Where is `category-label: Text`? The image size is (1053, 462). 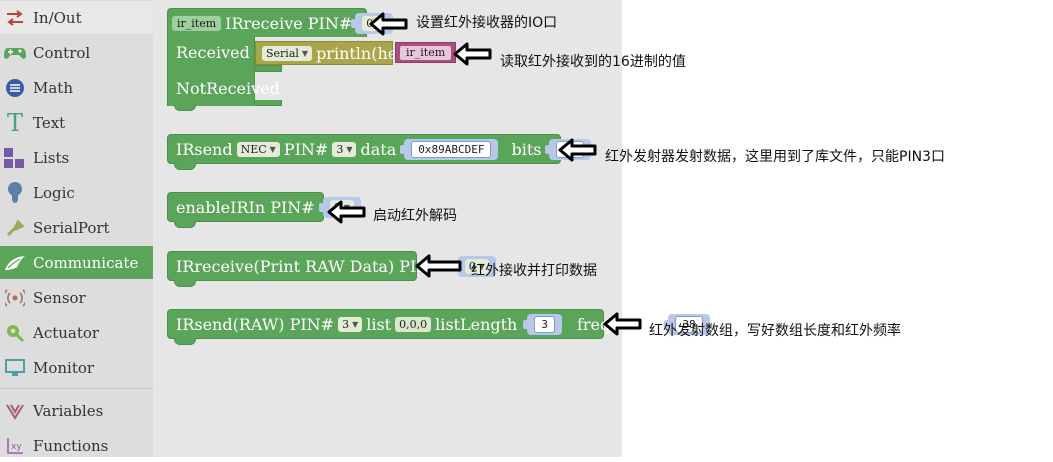
category-label: Text is located at coordinates (49, 122).